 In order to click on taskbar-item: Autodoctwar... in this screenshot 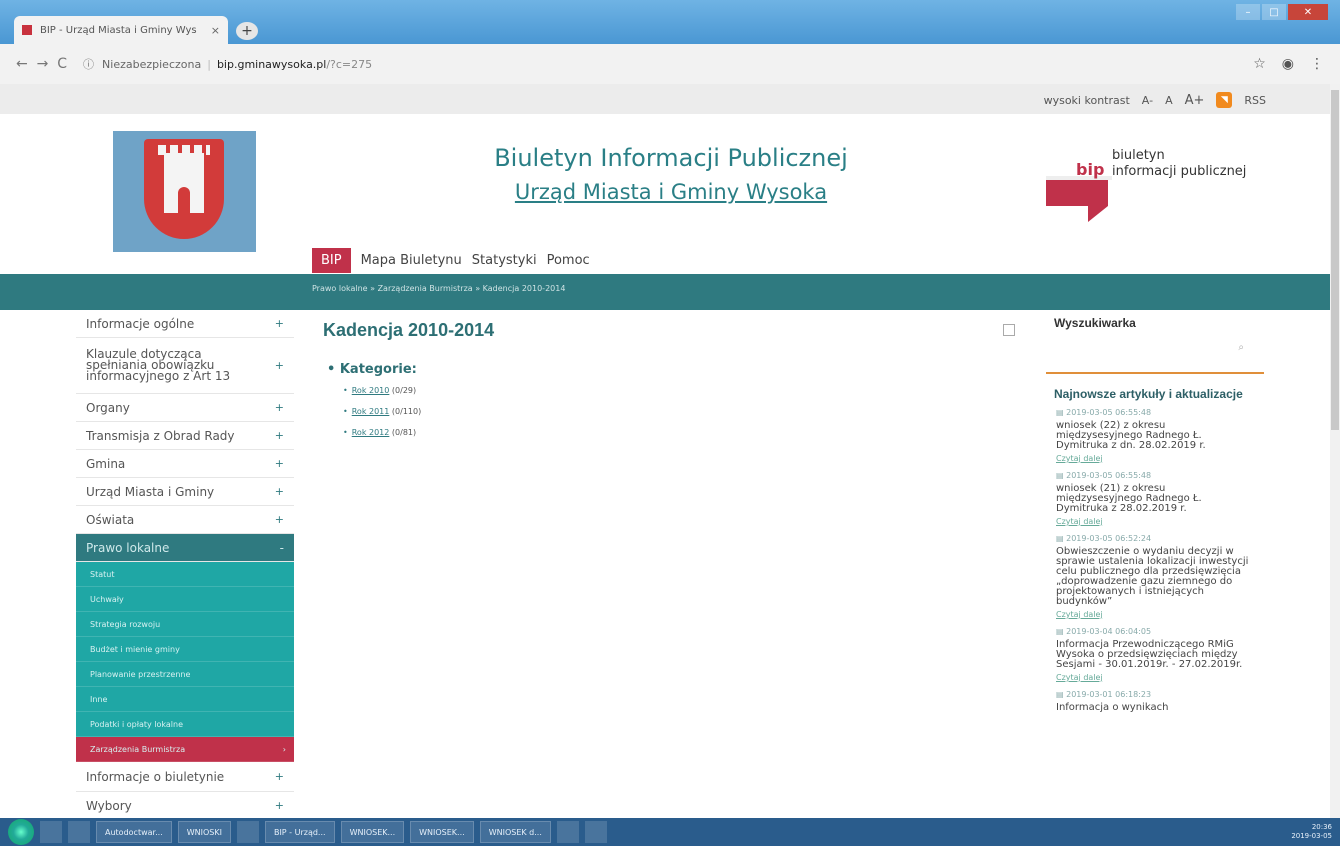, I will do `click(134, 832)`.